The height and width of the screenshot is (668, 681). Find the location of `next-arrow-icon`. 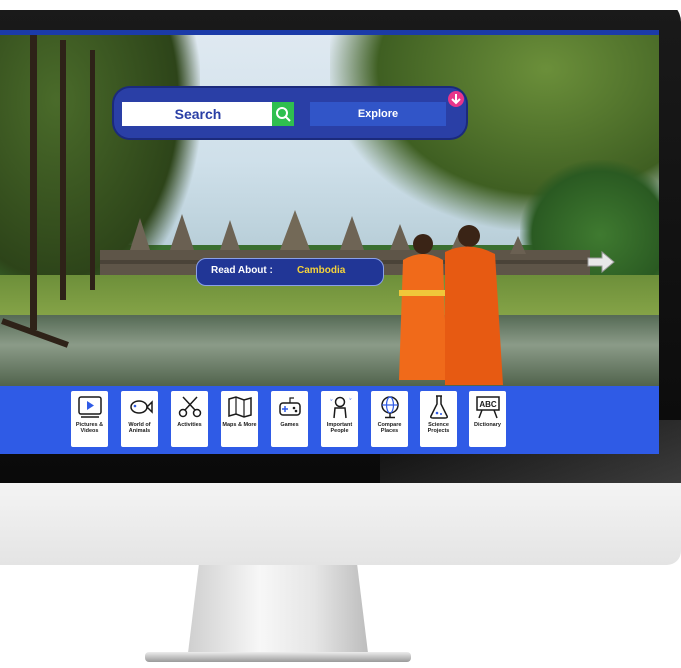

next-arrow-icon is located at coordinates (601, 262).